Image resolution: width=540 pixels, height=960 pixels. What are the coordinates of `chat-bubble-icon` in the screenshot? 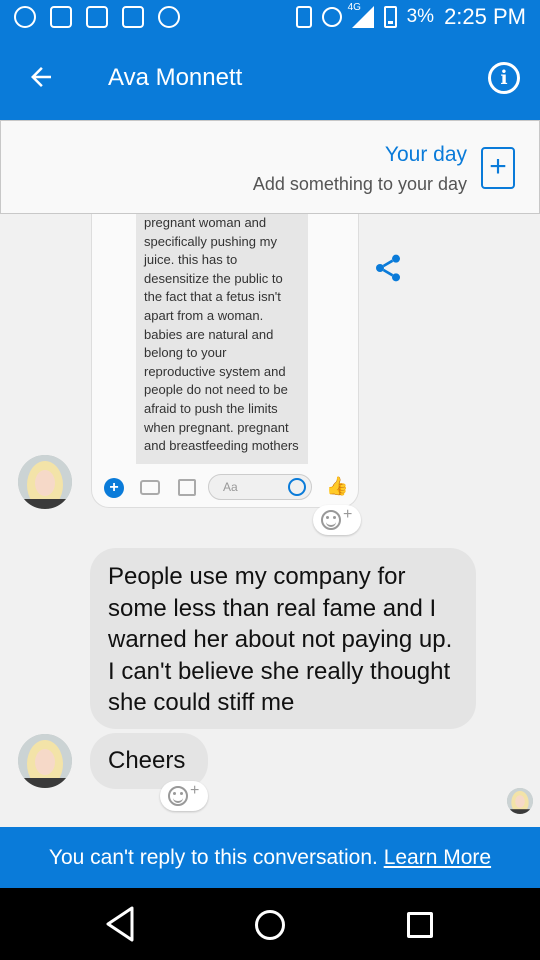 It's located at (169, 17).